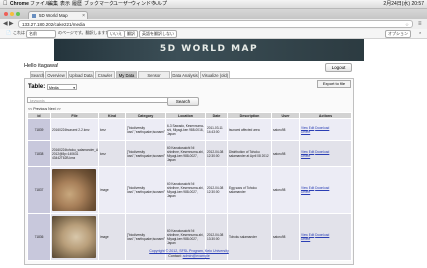  What do you see at coordinates (54, 24) in the screenshot?
I see `url-text: 133.27.180.202/cake221/media` at bounding box center [54, 24].